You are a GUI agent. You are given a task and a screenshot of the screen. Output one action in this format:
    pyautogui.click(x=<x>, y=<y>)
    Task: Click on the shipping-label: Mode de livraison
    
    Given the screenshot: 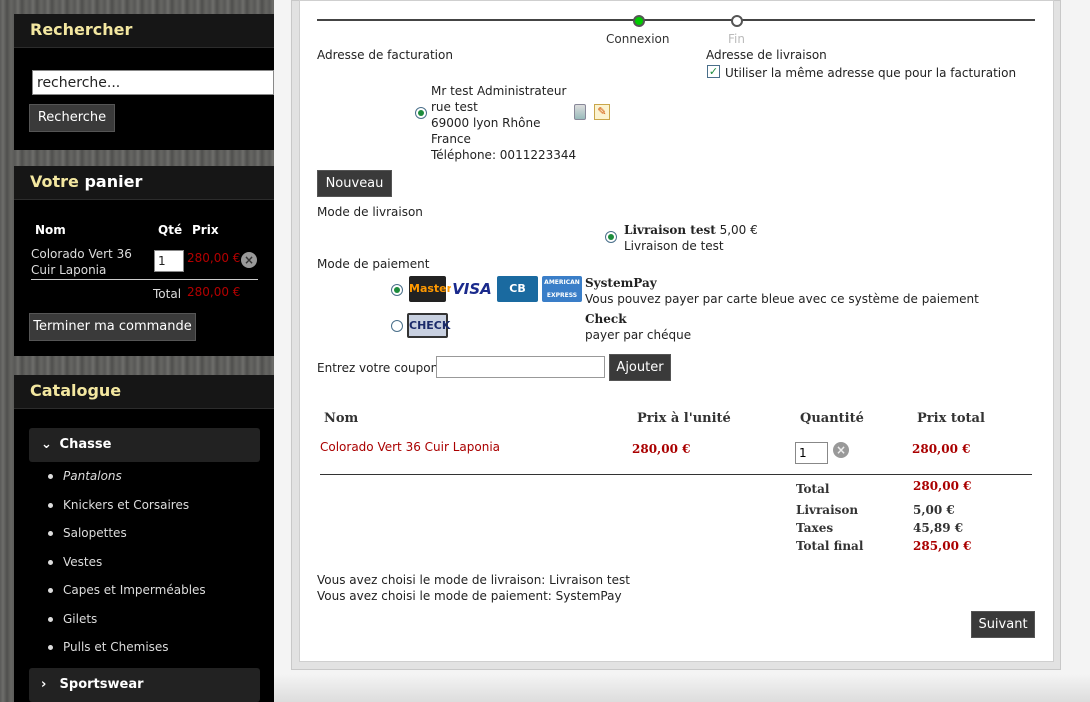 What is the action you would take?
    pyautogui.click(x=370, y=212)
    